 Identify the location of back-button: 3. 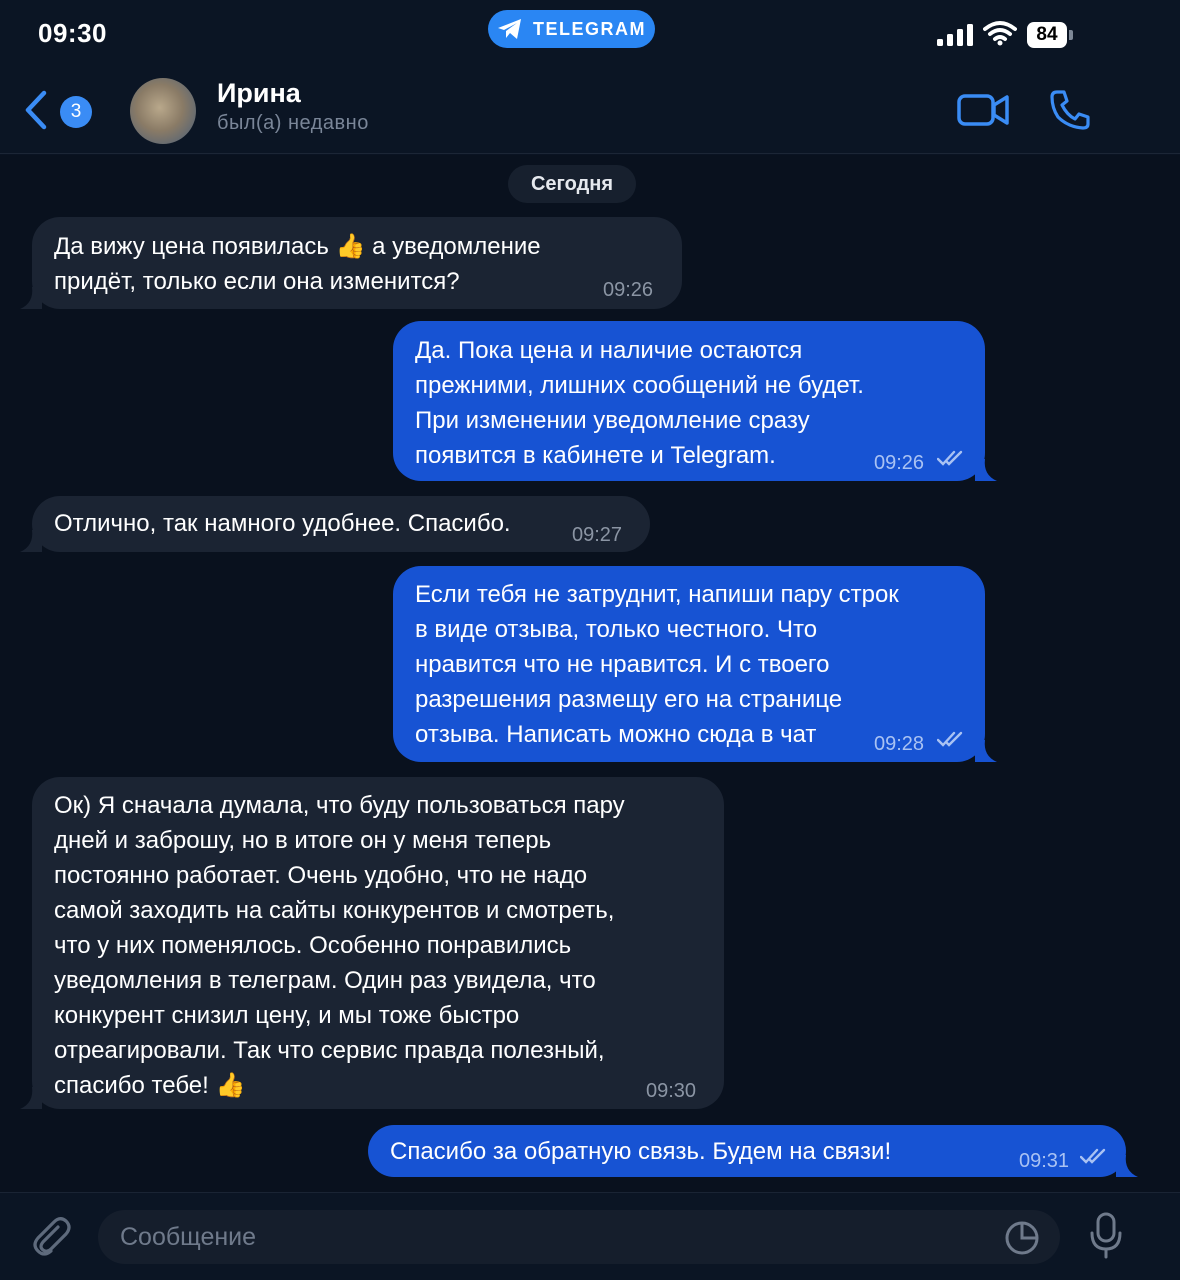
(60, 110).